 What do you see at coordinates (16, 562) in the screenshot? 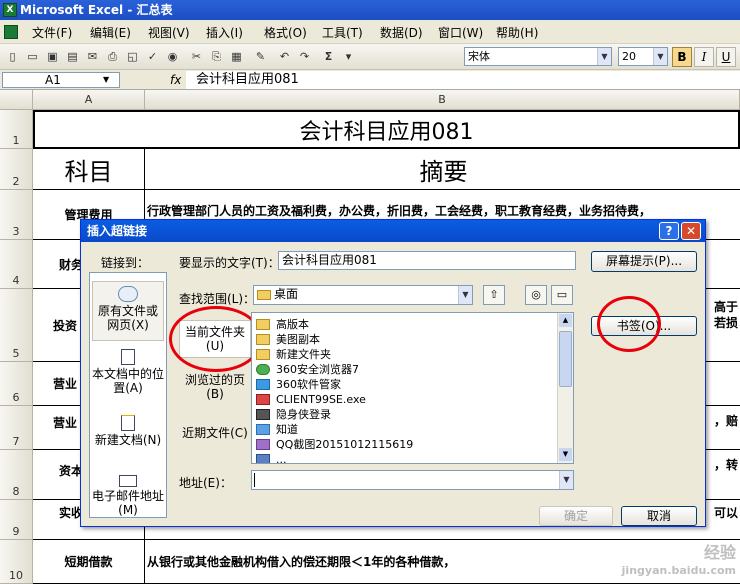
I see `row-header: 10` at bounding box center [16, 562].